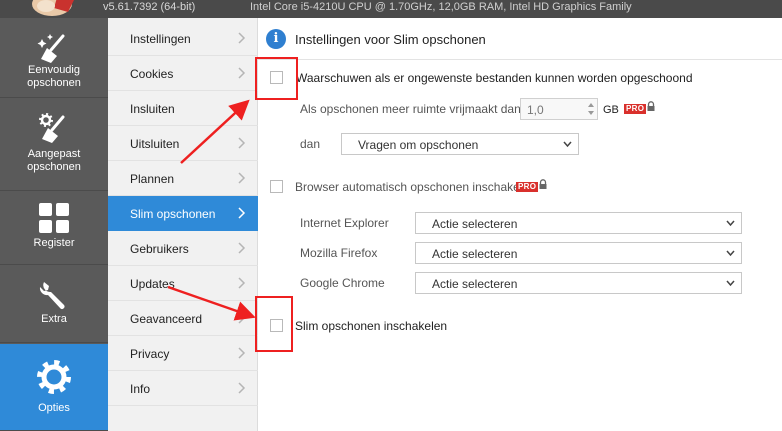  Describe the element at coordinates (475, 284) in the screenshot. I see `chrome-action-value: Actie selecteren` at that location.